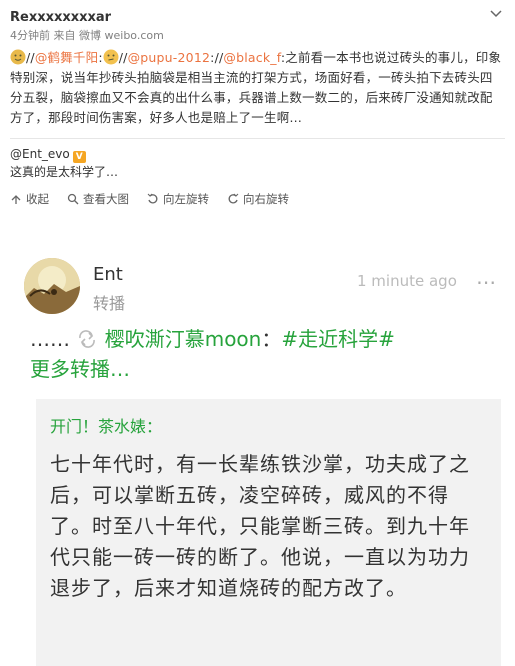 The height and width of the screenshot is (666, 515). Describe the element at coordinates (37, 199) in the screenshot. I see `collapse-label: 收起` at that location.